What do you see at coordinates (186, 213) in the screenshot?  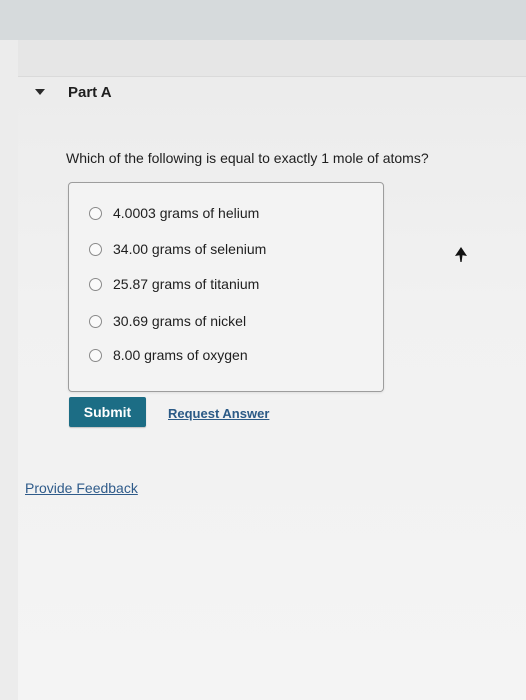 I see `option-label: 4.0003 grams of helium` at bounding box center [186, 213].